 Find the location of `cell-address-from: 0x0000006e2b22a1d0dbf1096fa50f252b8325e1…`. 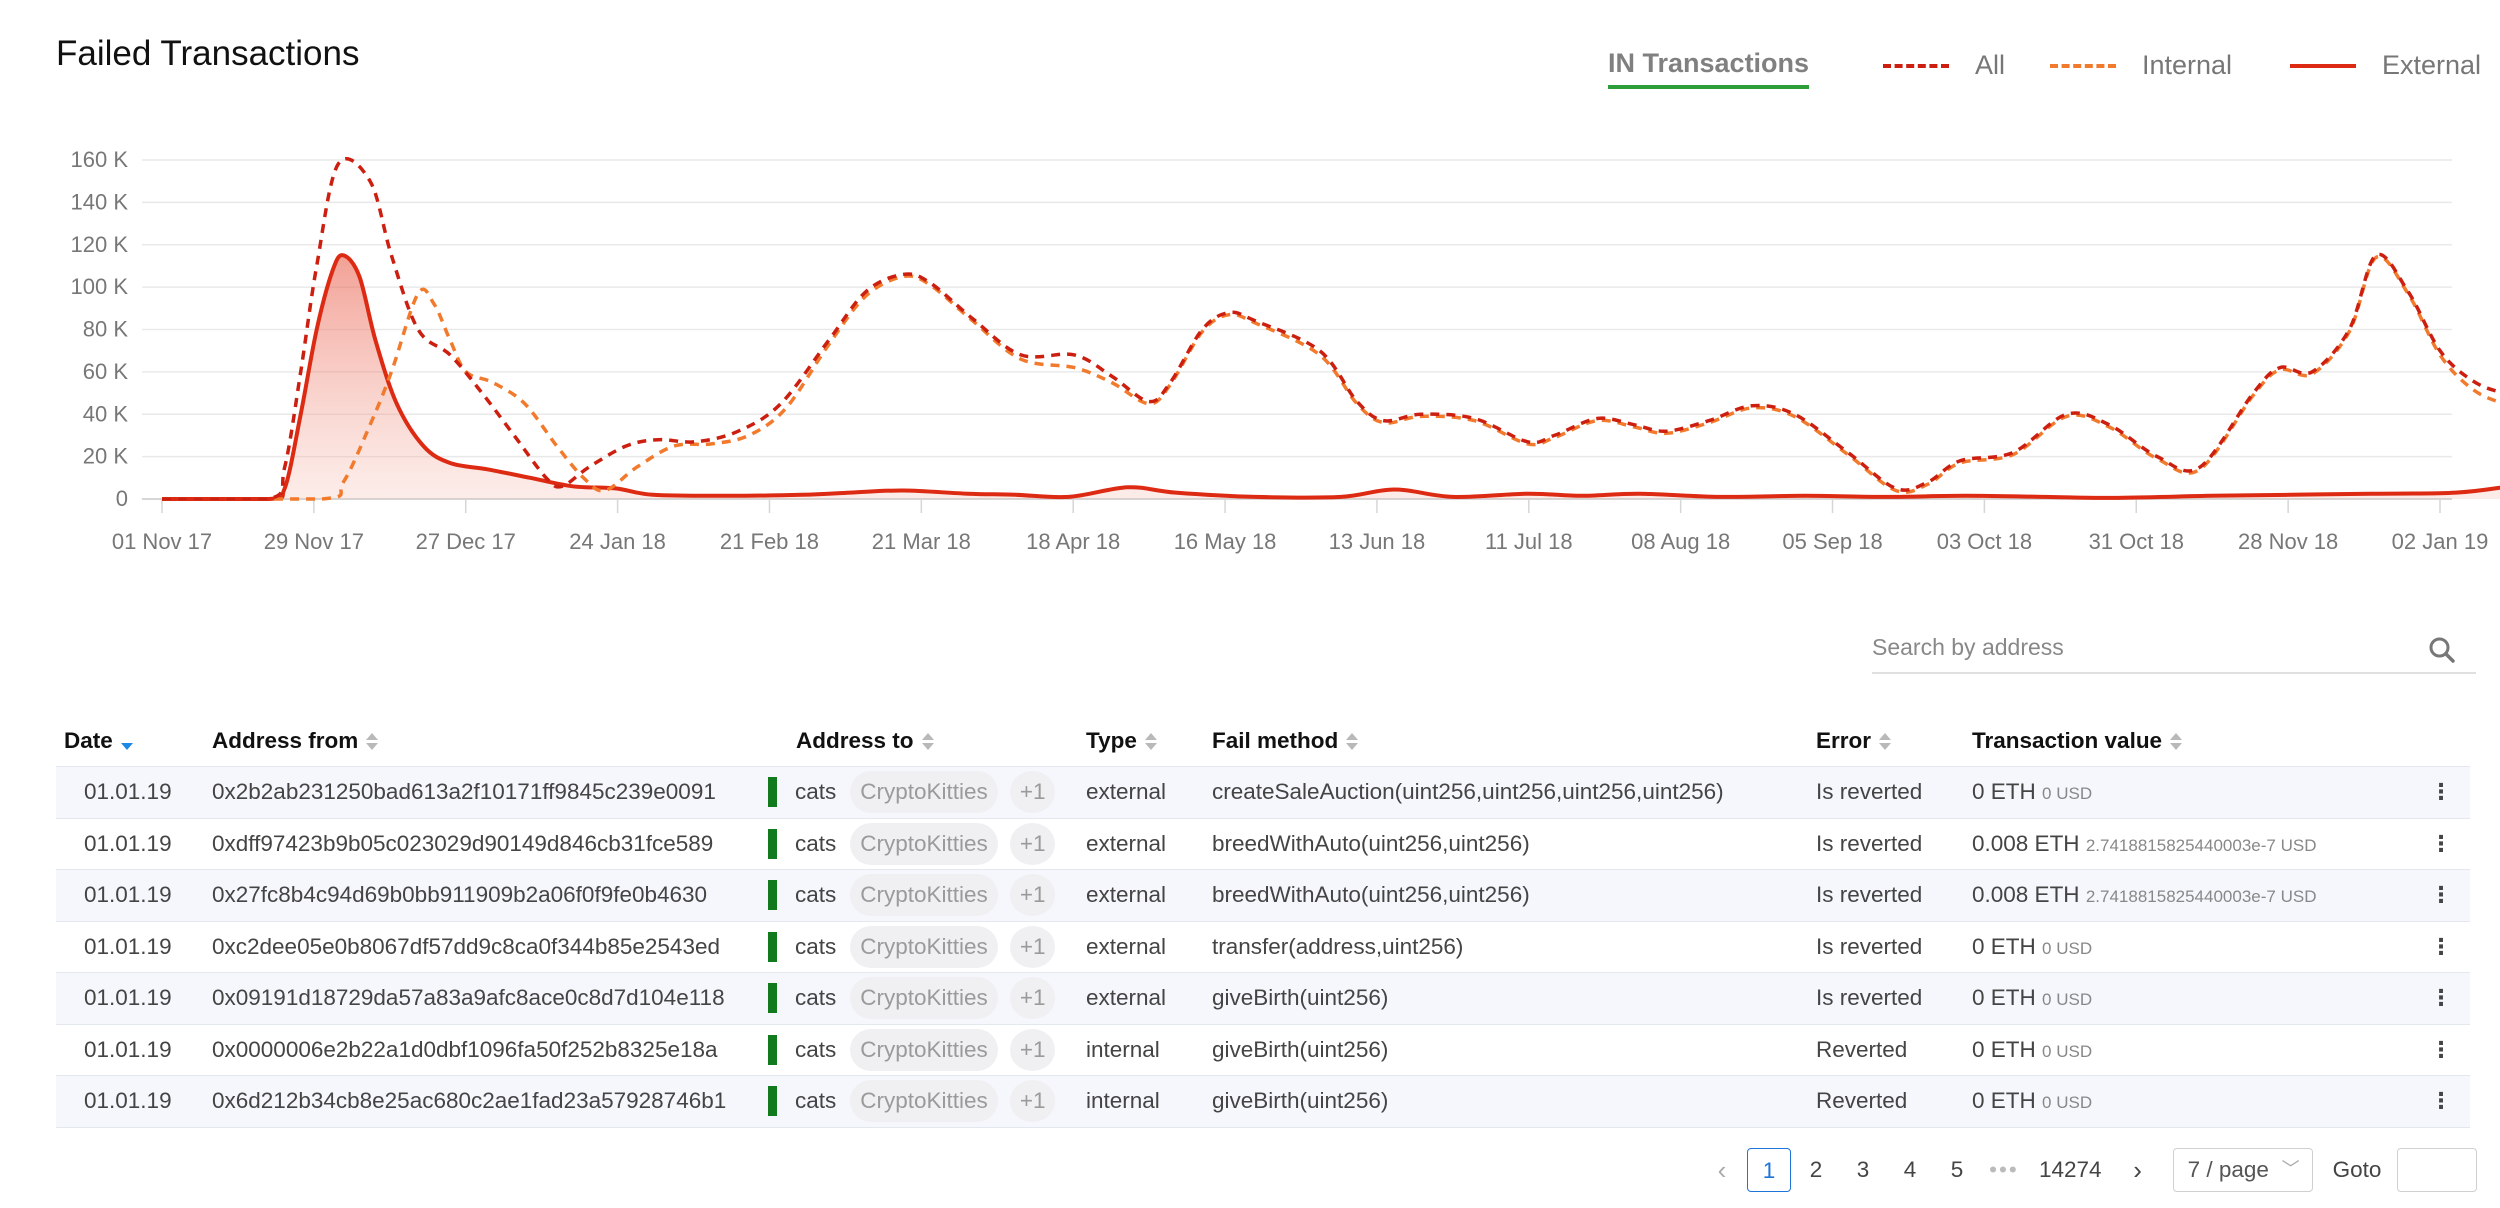

cell-address-from: 0x0000006e2b22a1d0dbf1096fa50f252b8325e1… is located at coordinates (490, 1050).